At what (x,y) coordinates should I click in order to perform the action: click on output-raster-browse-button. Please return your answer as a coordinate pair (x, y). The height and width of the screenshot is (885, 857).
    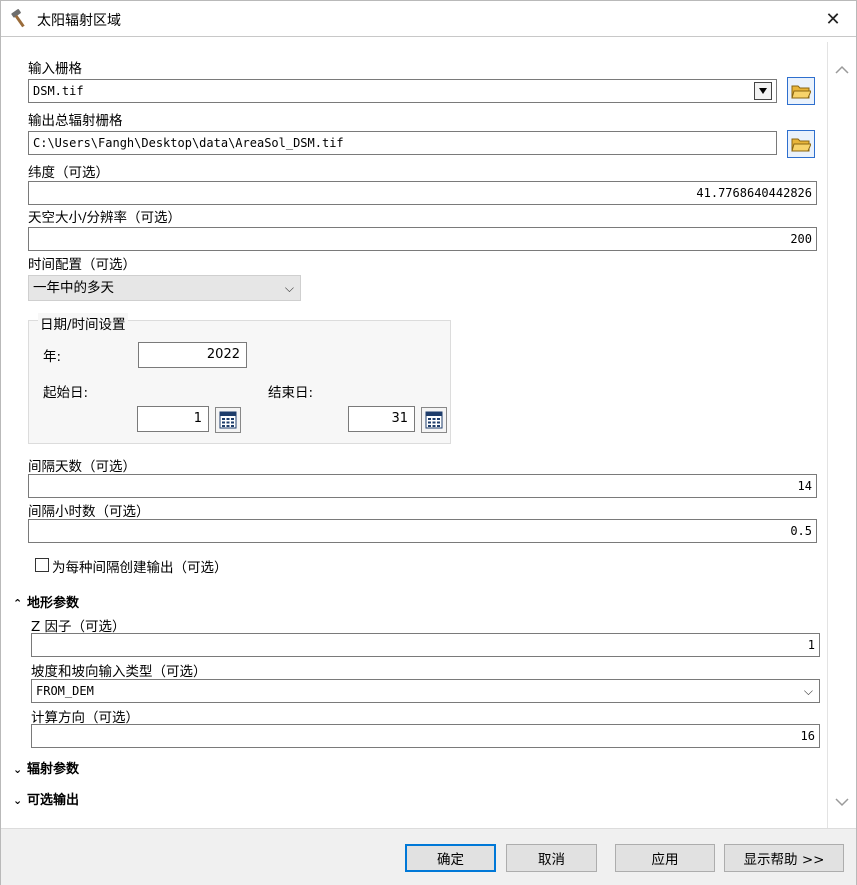
    Looking at the image, I should click on (801, 144).